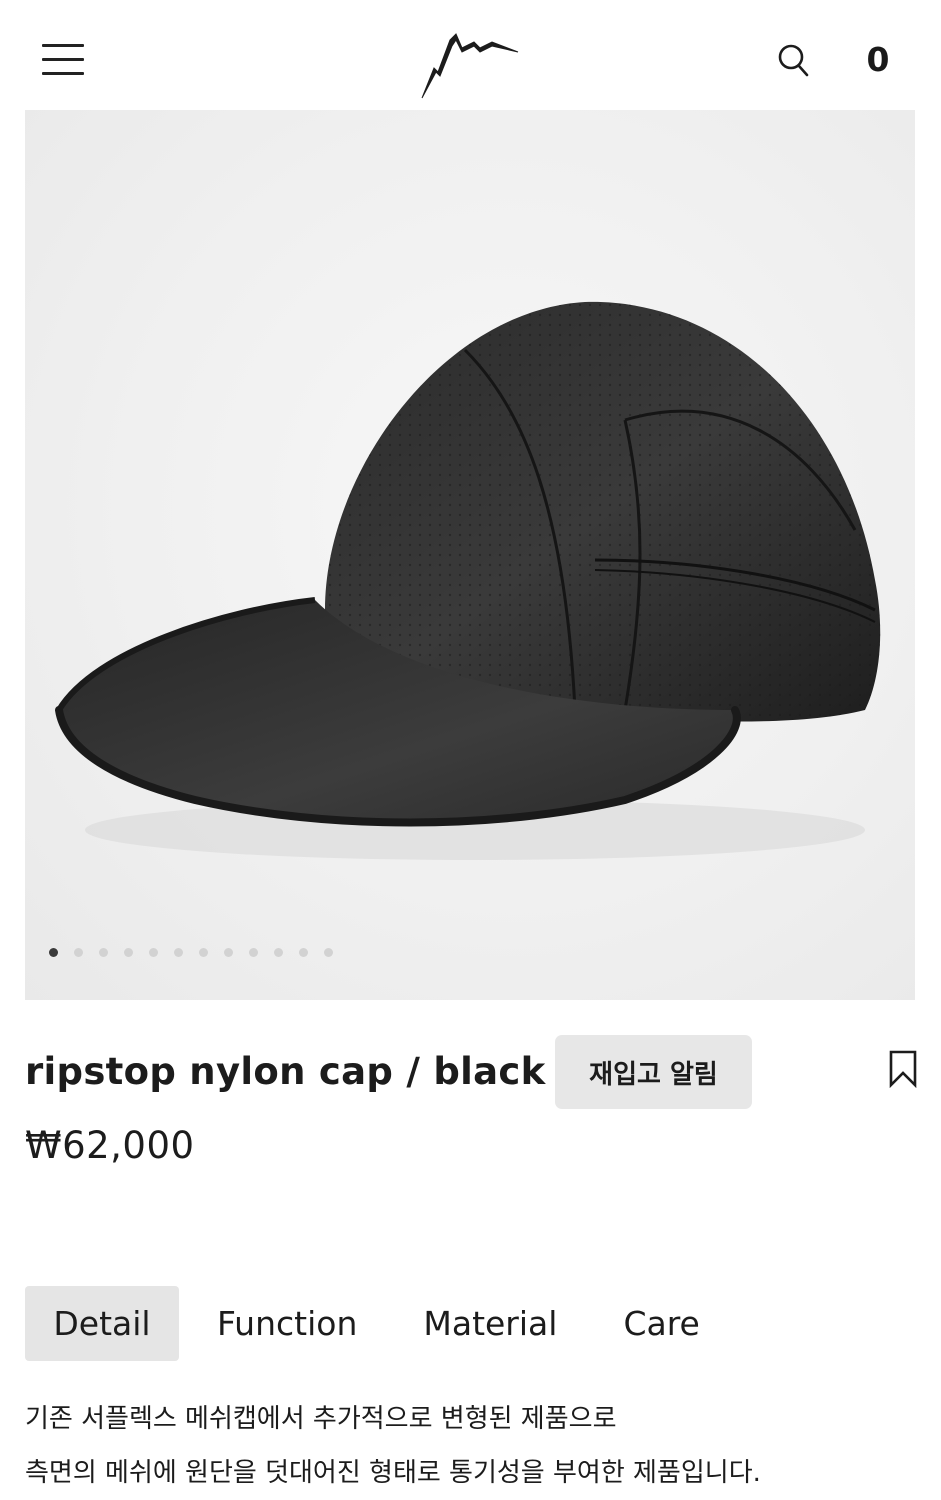  What do you see at coordinates (903, 1069) in the screenshot?
I see `bookmark-icon` at bounding box center [903, 1069].